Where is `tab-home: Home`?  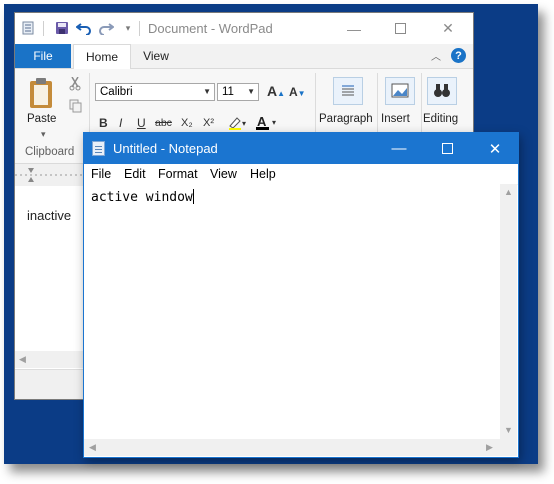
tab-home: Home is located at coordinates (102, 56).